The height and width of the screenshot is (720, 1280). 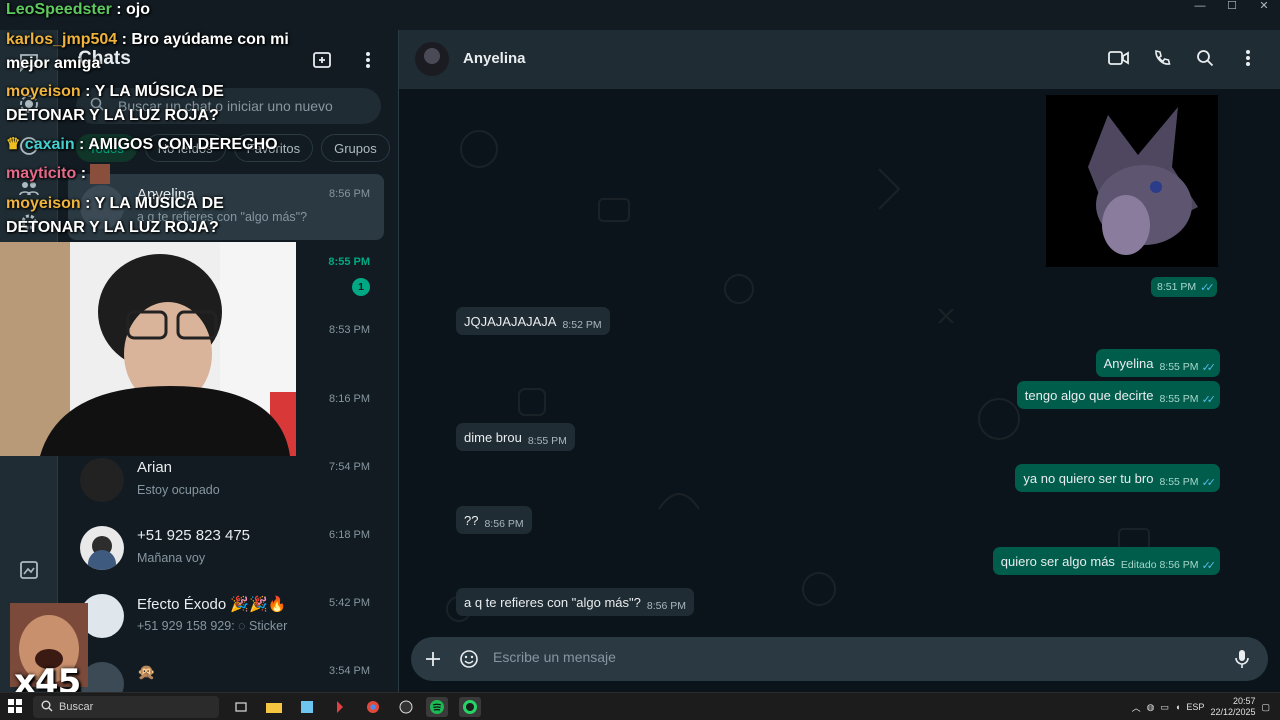 I want to click on message-bubble-outgoing: ya no quiero ser tu bro 8:55 PM ✓✓, so click(x=1117, y=478).